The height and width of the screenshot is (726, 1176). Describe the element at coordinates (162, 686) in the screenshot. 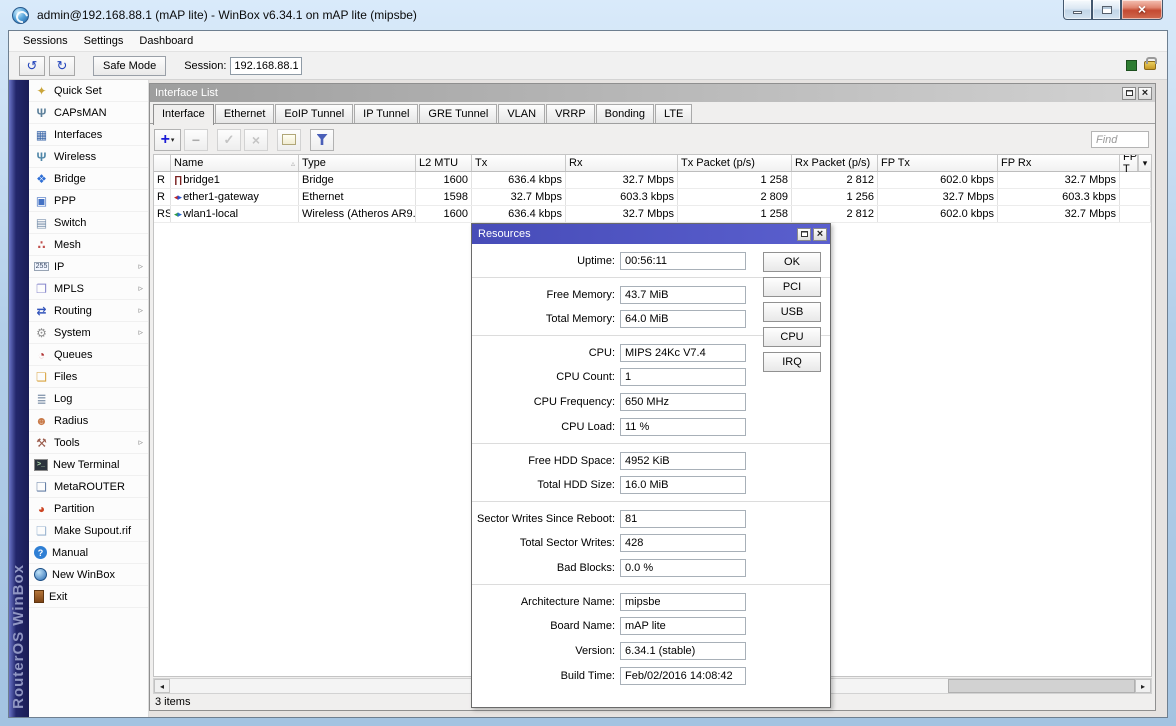

I see `scroll-left-arrow: ◂` at that location.